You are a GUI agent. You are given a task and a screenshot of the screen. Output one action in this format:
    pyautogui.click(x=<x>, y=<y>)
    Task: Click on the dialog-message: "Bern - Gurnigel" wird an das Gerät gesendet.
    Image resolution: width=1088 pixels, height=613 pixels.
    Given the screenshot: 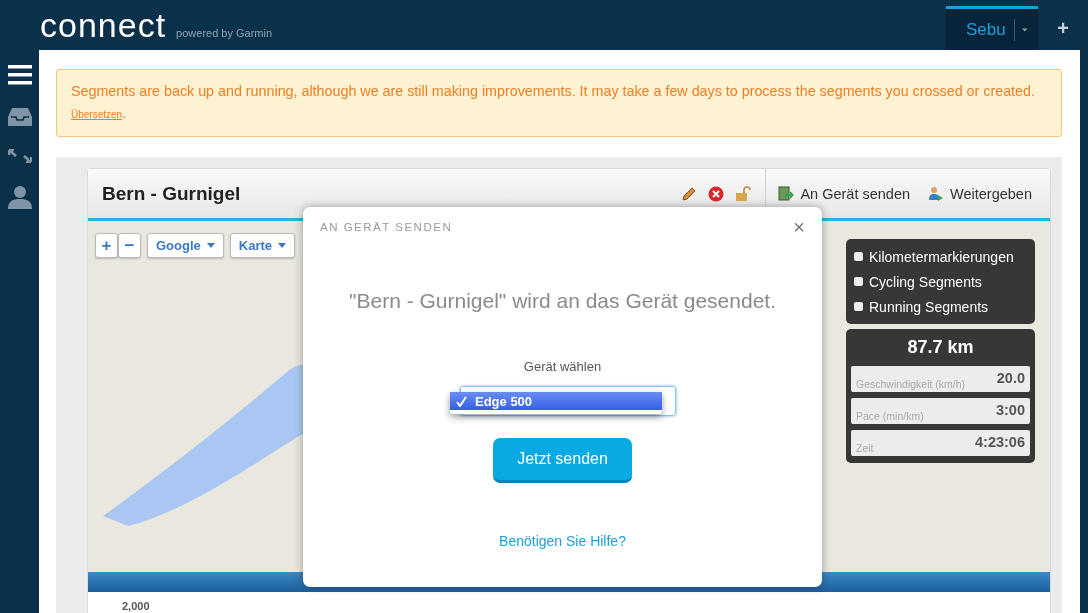 What is the action you would take?
    pyautogui.click(x=562, y=301)
    